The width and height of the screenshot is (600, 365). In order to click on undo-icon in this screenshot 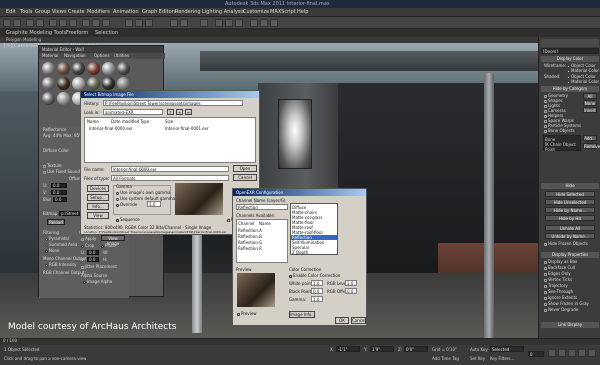, I will do `click(7, 23)`.